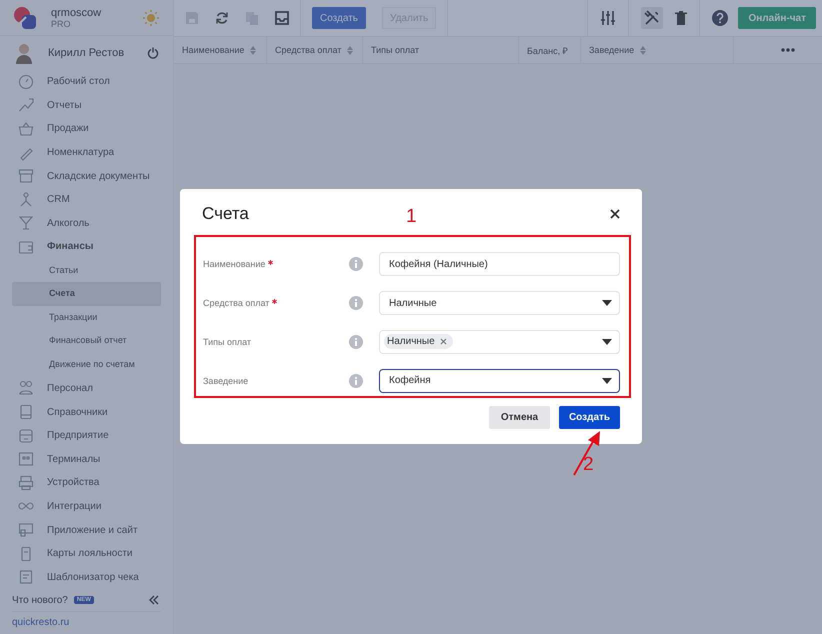 The image size is (822, 634). What do you see at coordinates (615, 214) in the screenshot?
I see `close-icon` at bounding box center [615, 214].